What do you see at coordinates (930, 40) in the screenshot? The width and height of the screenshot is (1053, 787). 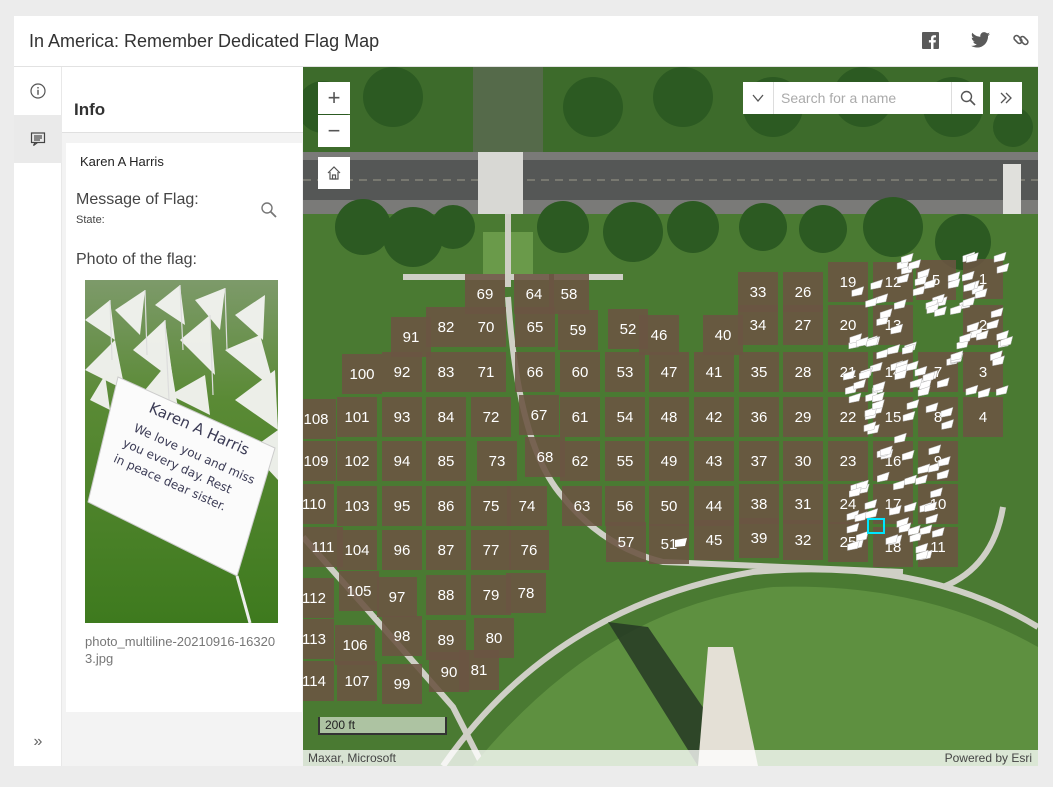 I see `facebook-share-button` at bounding box center [930, 40].